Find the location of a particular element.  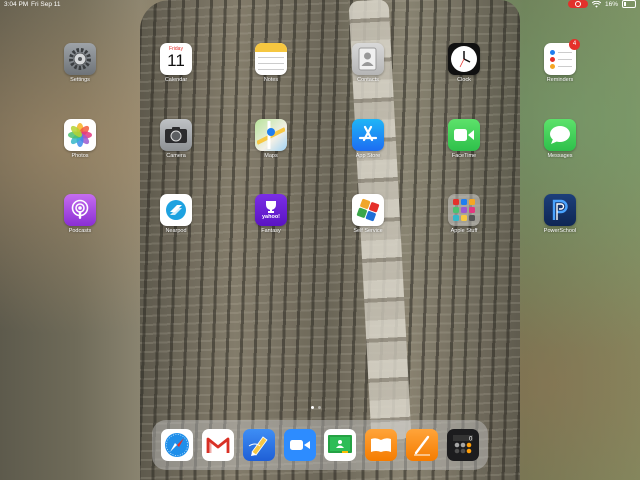

screen-recording-icon is located at coordinates (577, 4).